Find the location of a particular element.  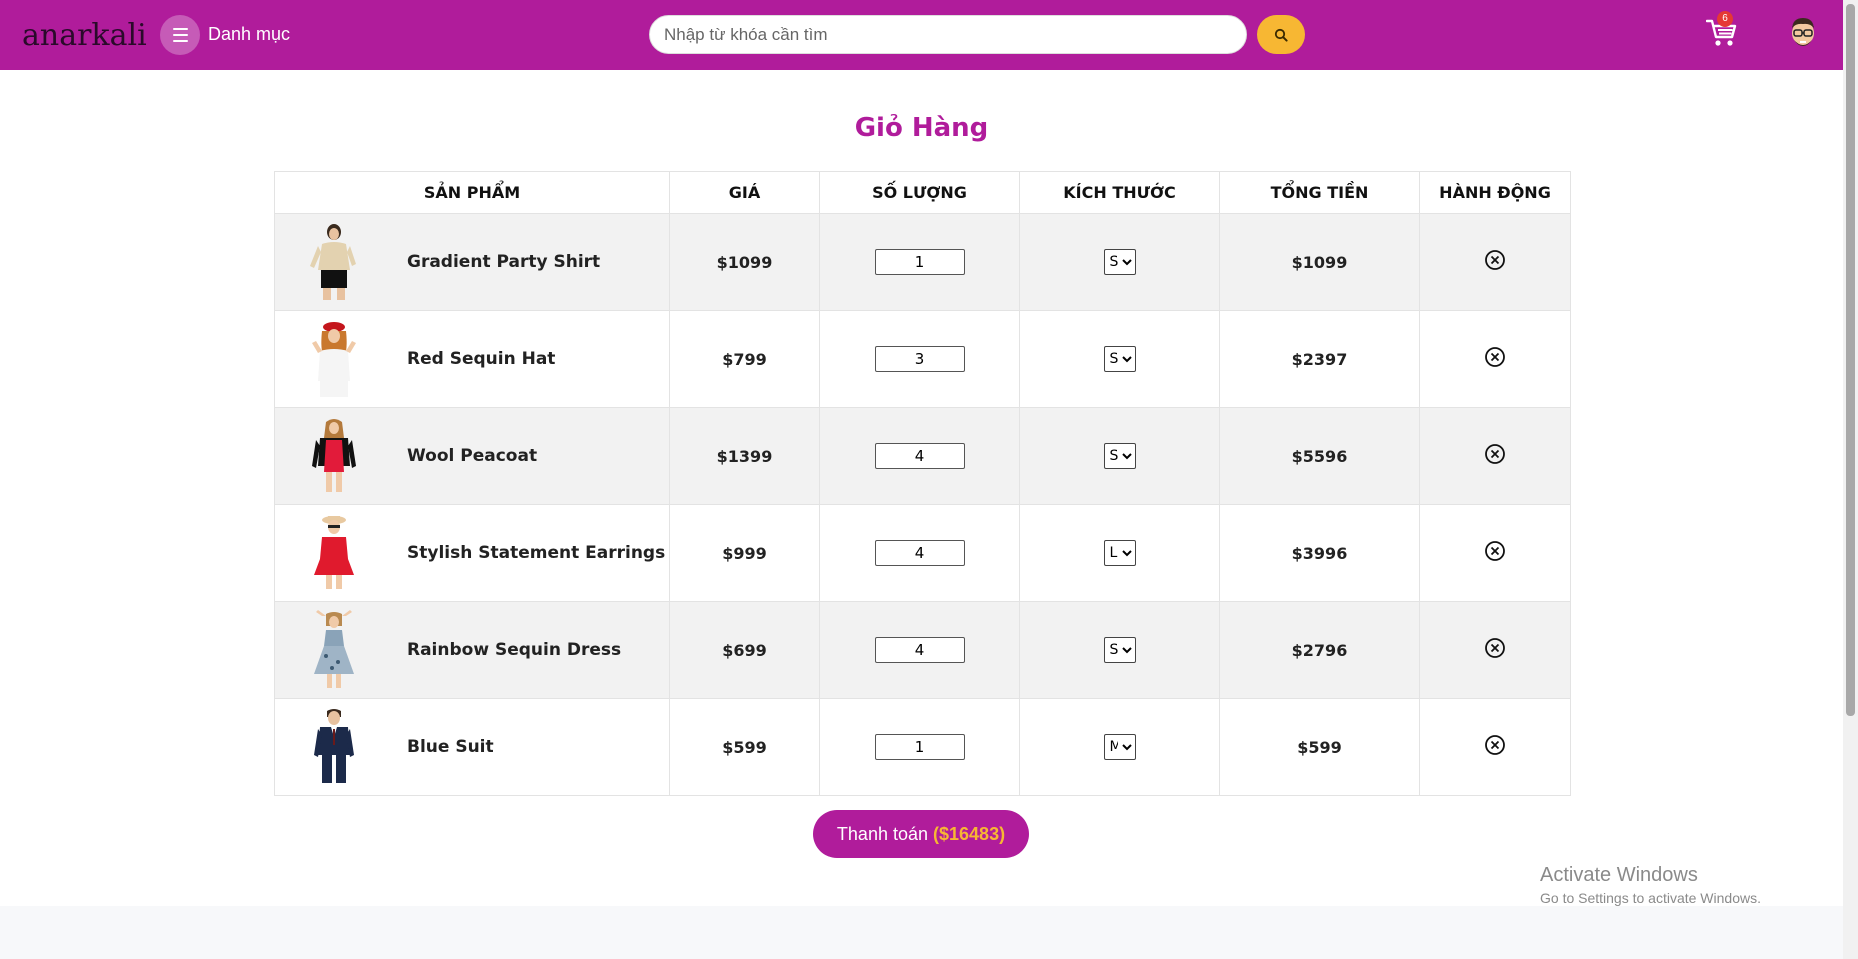

price-cell: $1099 is located at coordinates (744, 262).